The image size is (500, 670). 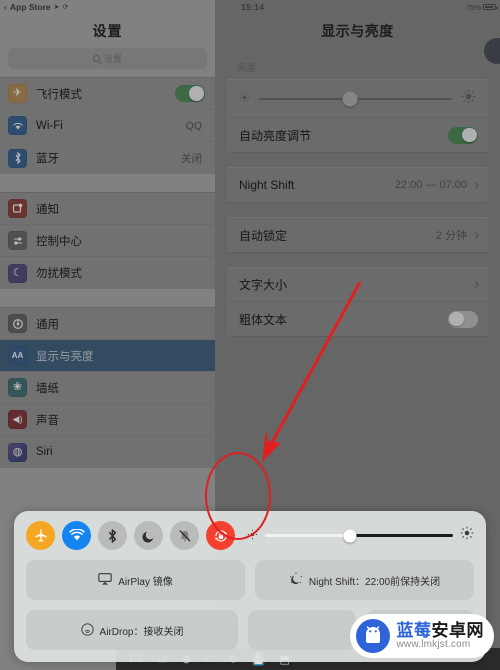 What do you see at coordinates (463, 135) in the screenshot?
I see `auto-brightness-toggle` at bounding box center [463, 135].